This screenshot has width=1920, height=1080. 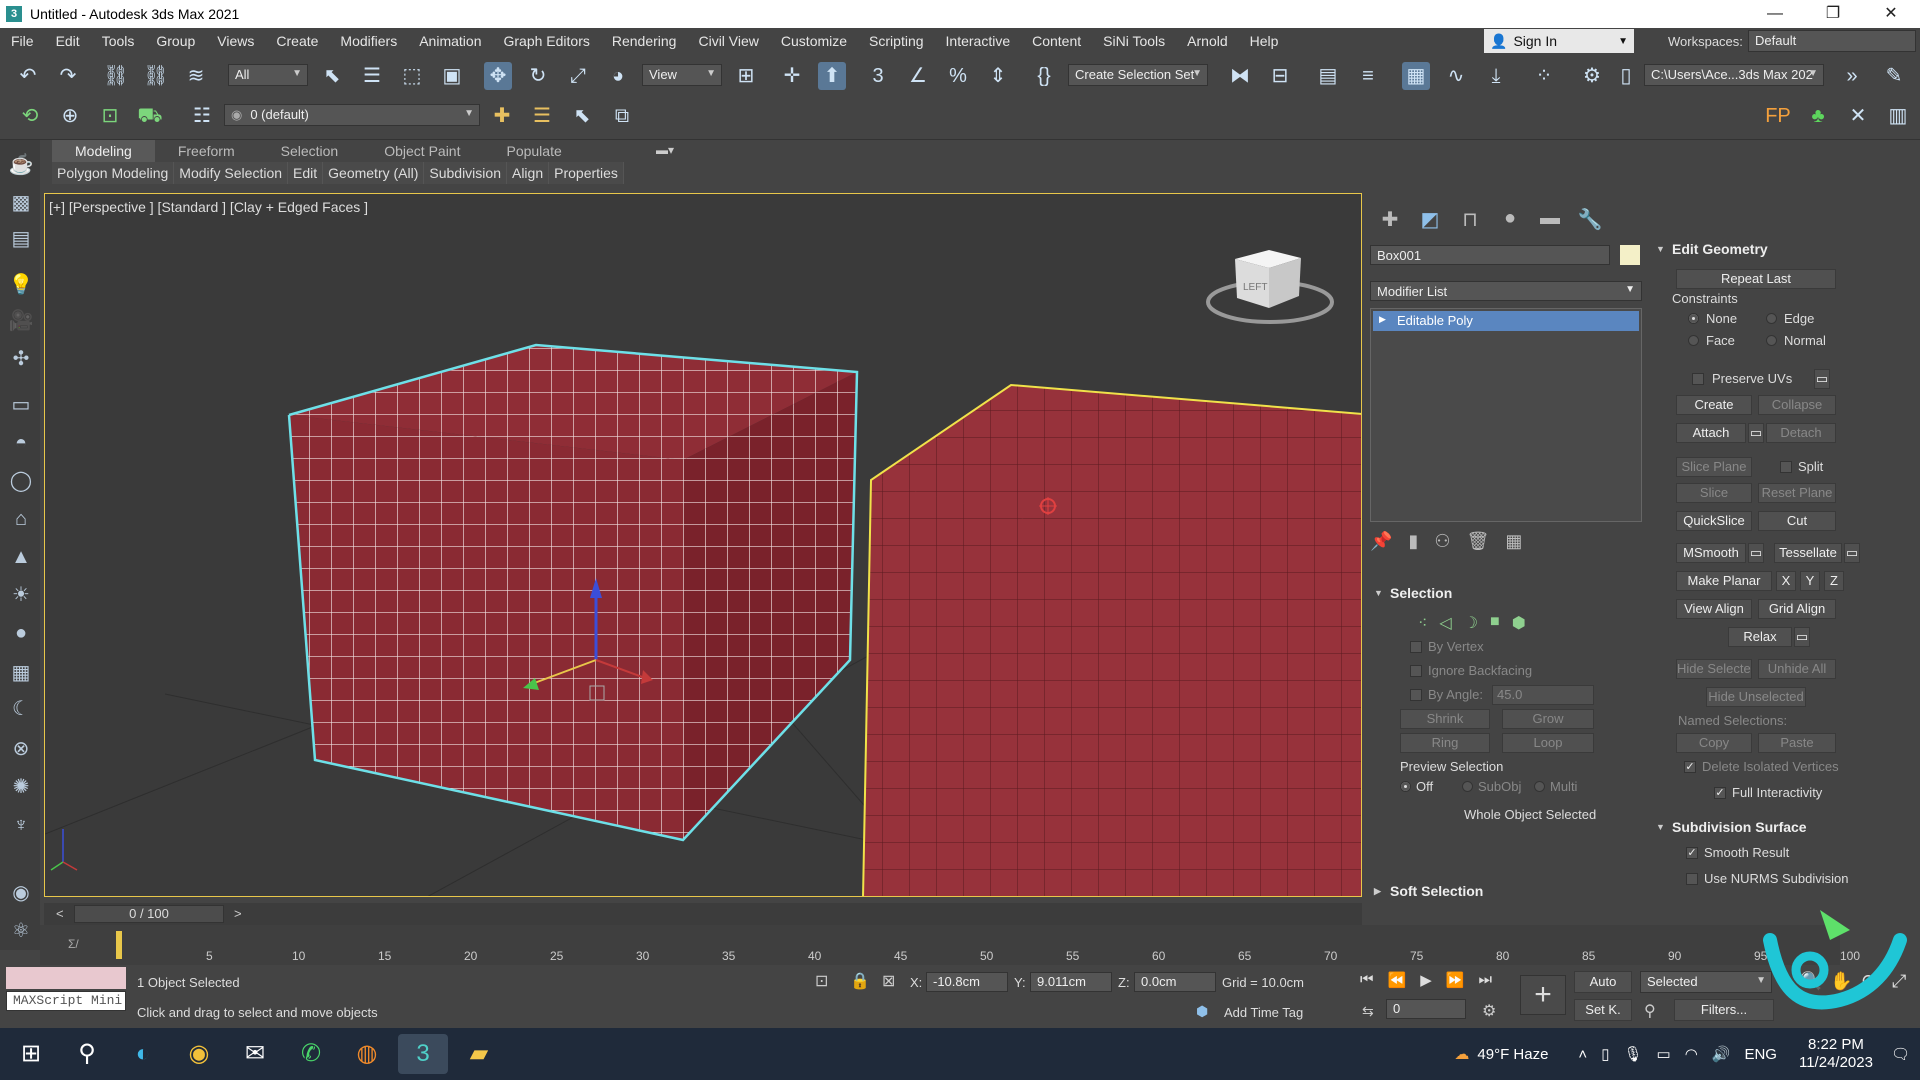 I want to click on moon-icon: ☾, so click(x=21, y=709).